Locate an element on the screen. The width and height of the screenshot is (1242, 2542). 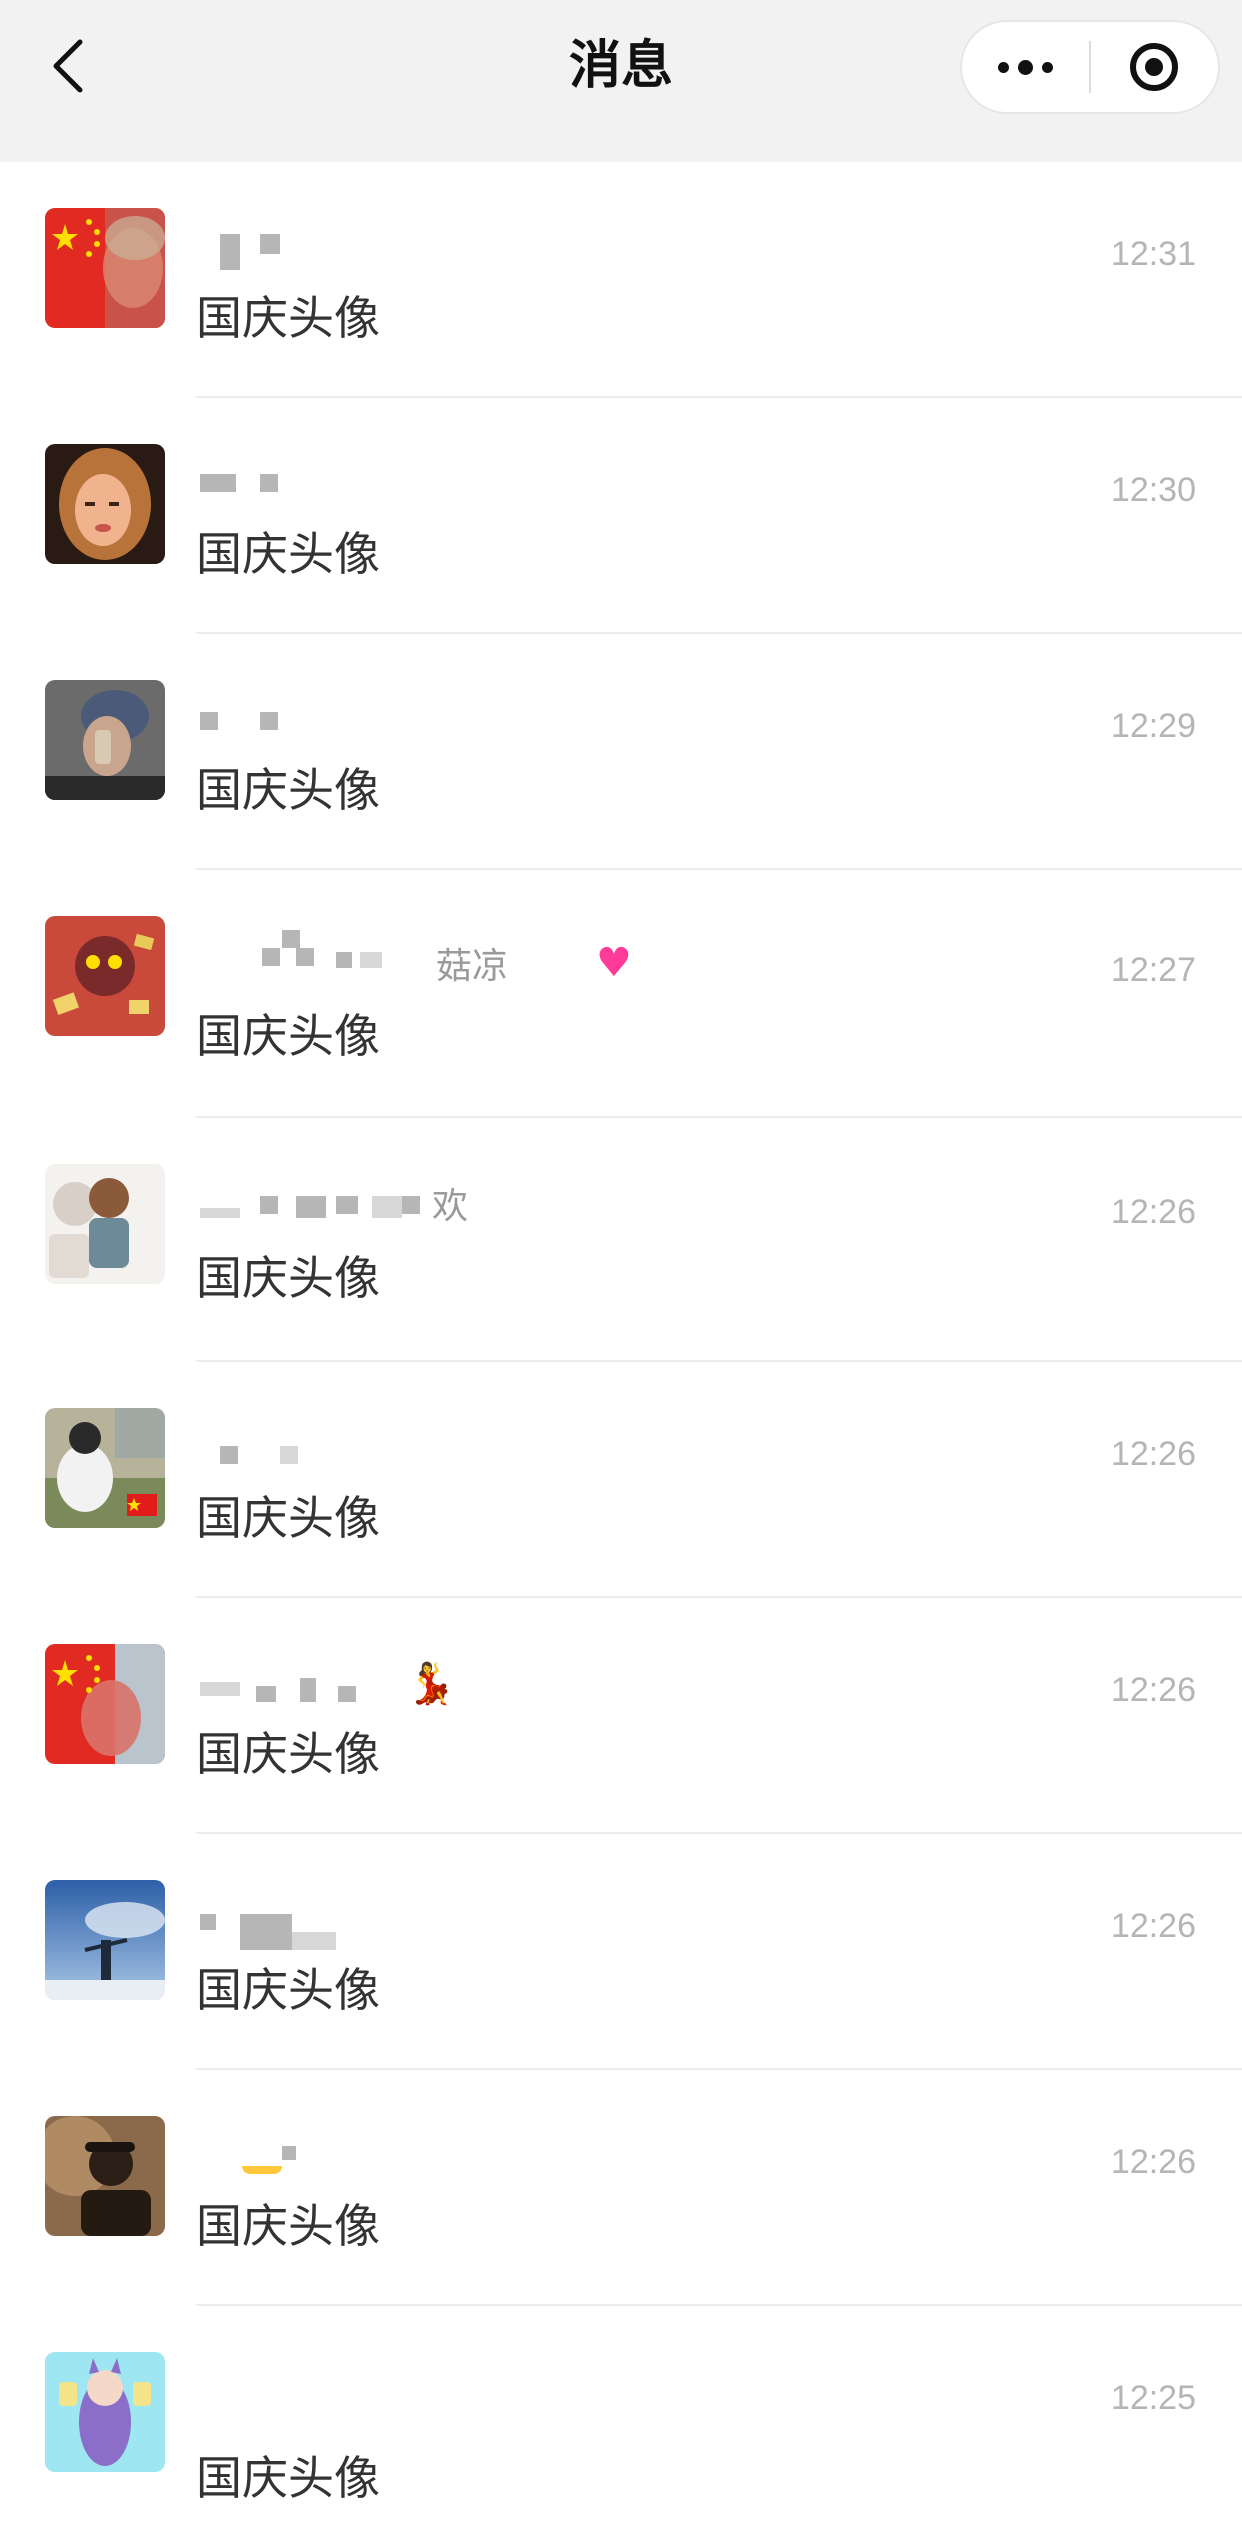
contact-name: 欢 is located at coordinates (546, 1203).